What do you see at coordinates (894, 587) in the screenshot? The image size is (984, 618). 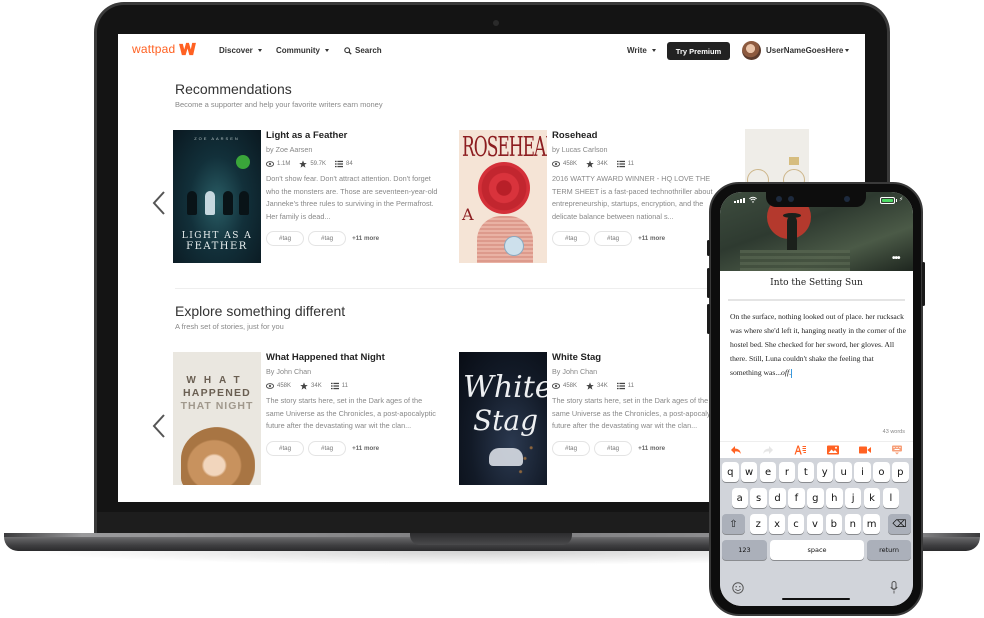 I see `microphone-icon` at bounding box center [894, 587].